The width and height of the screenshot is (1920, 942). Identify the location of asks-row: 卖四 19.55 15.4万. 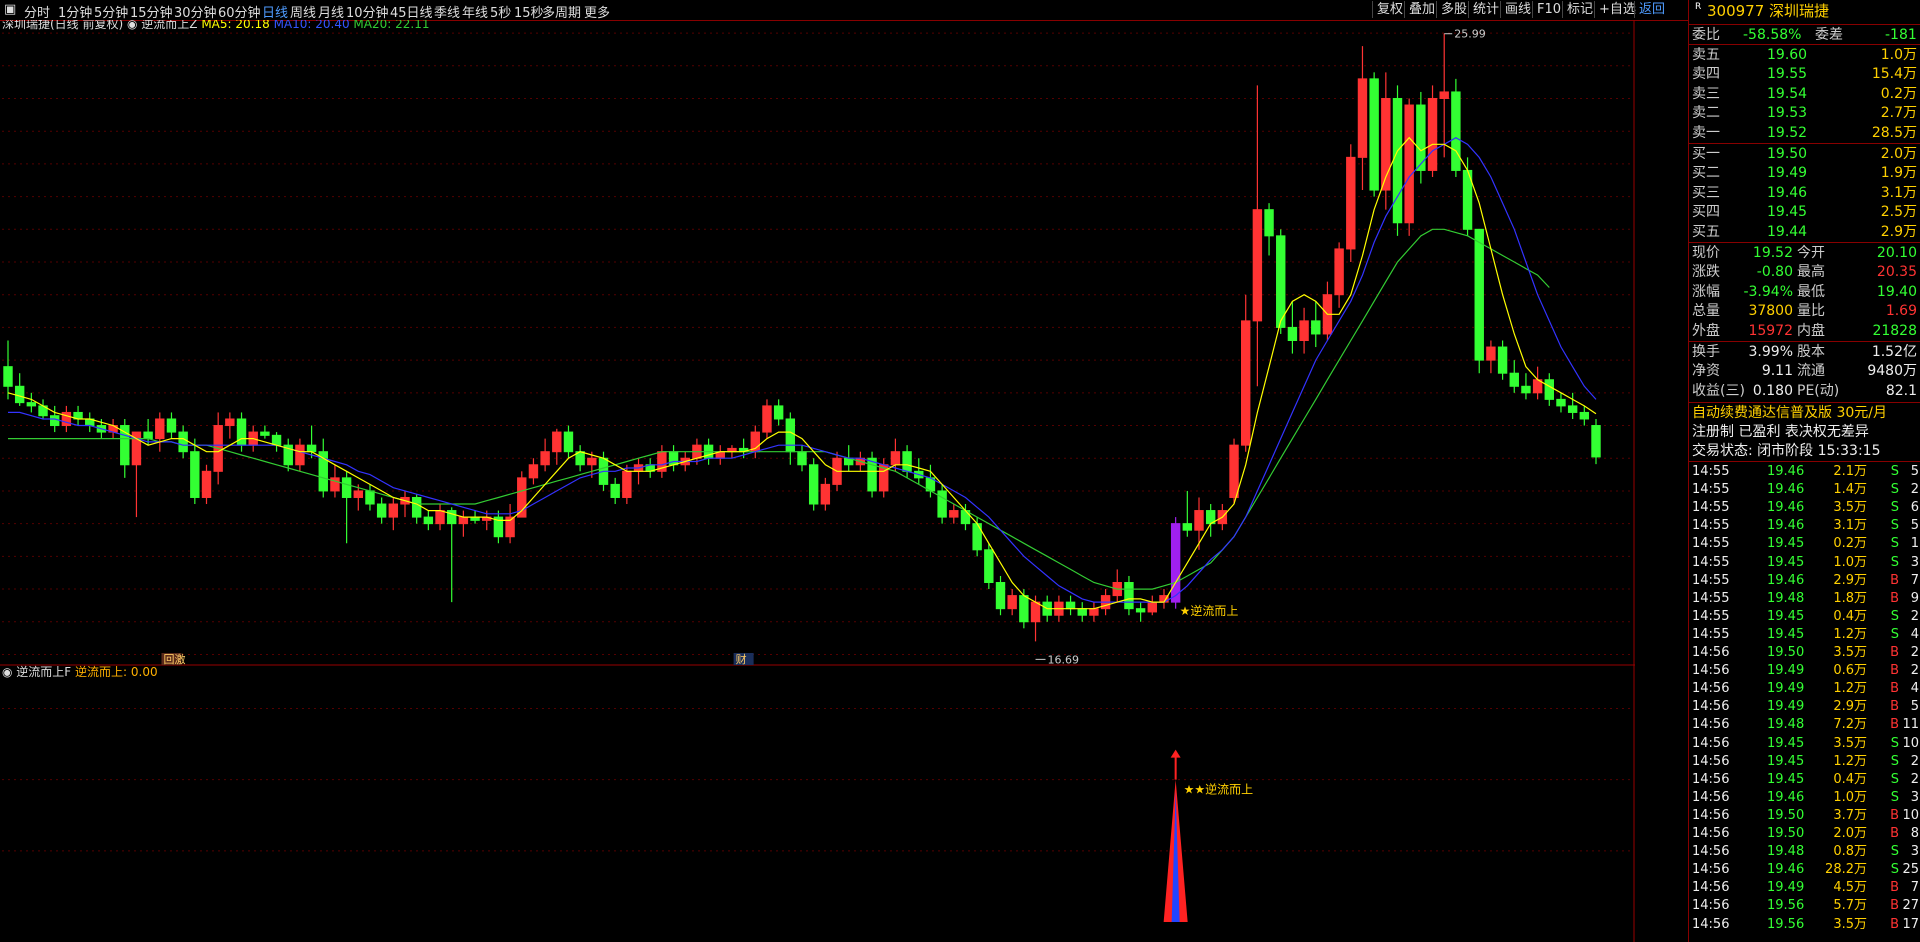
(1804, 74).